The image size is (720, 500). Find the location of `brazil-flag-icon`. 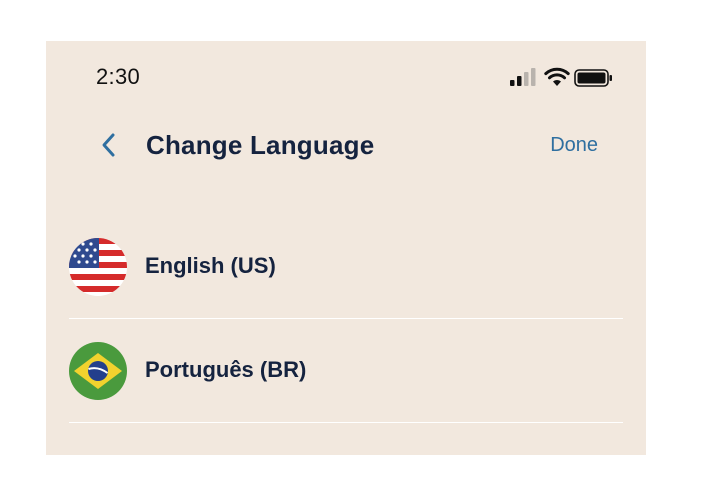

brazil-flag-icon is located at coordinates (98, 371).